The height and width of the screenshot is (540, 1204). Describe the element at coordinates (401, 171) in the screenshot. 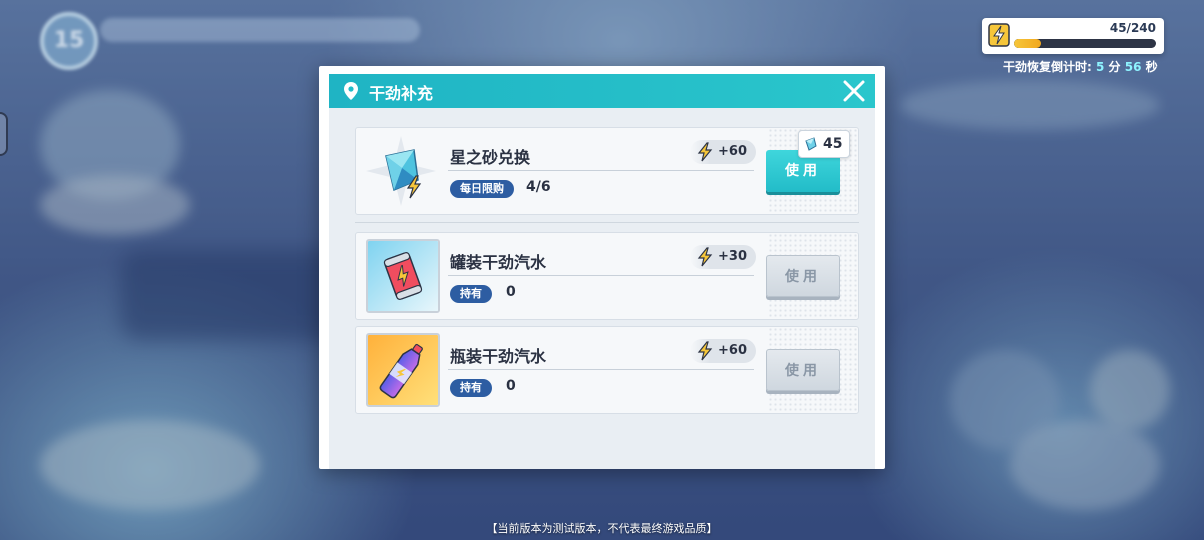

I see `star-sand-crystal-icon` at that location.